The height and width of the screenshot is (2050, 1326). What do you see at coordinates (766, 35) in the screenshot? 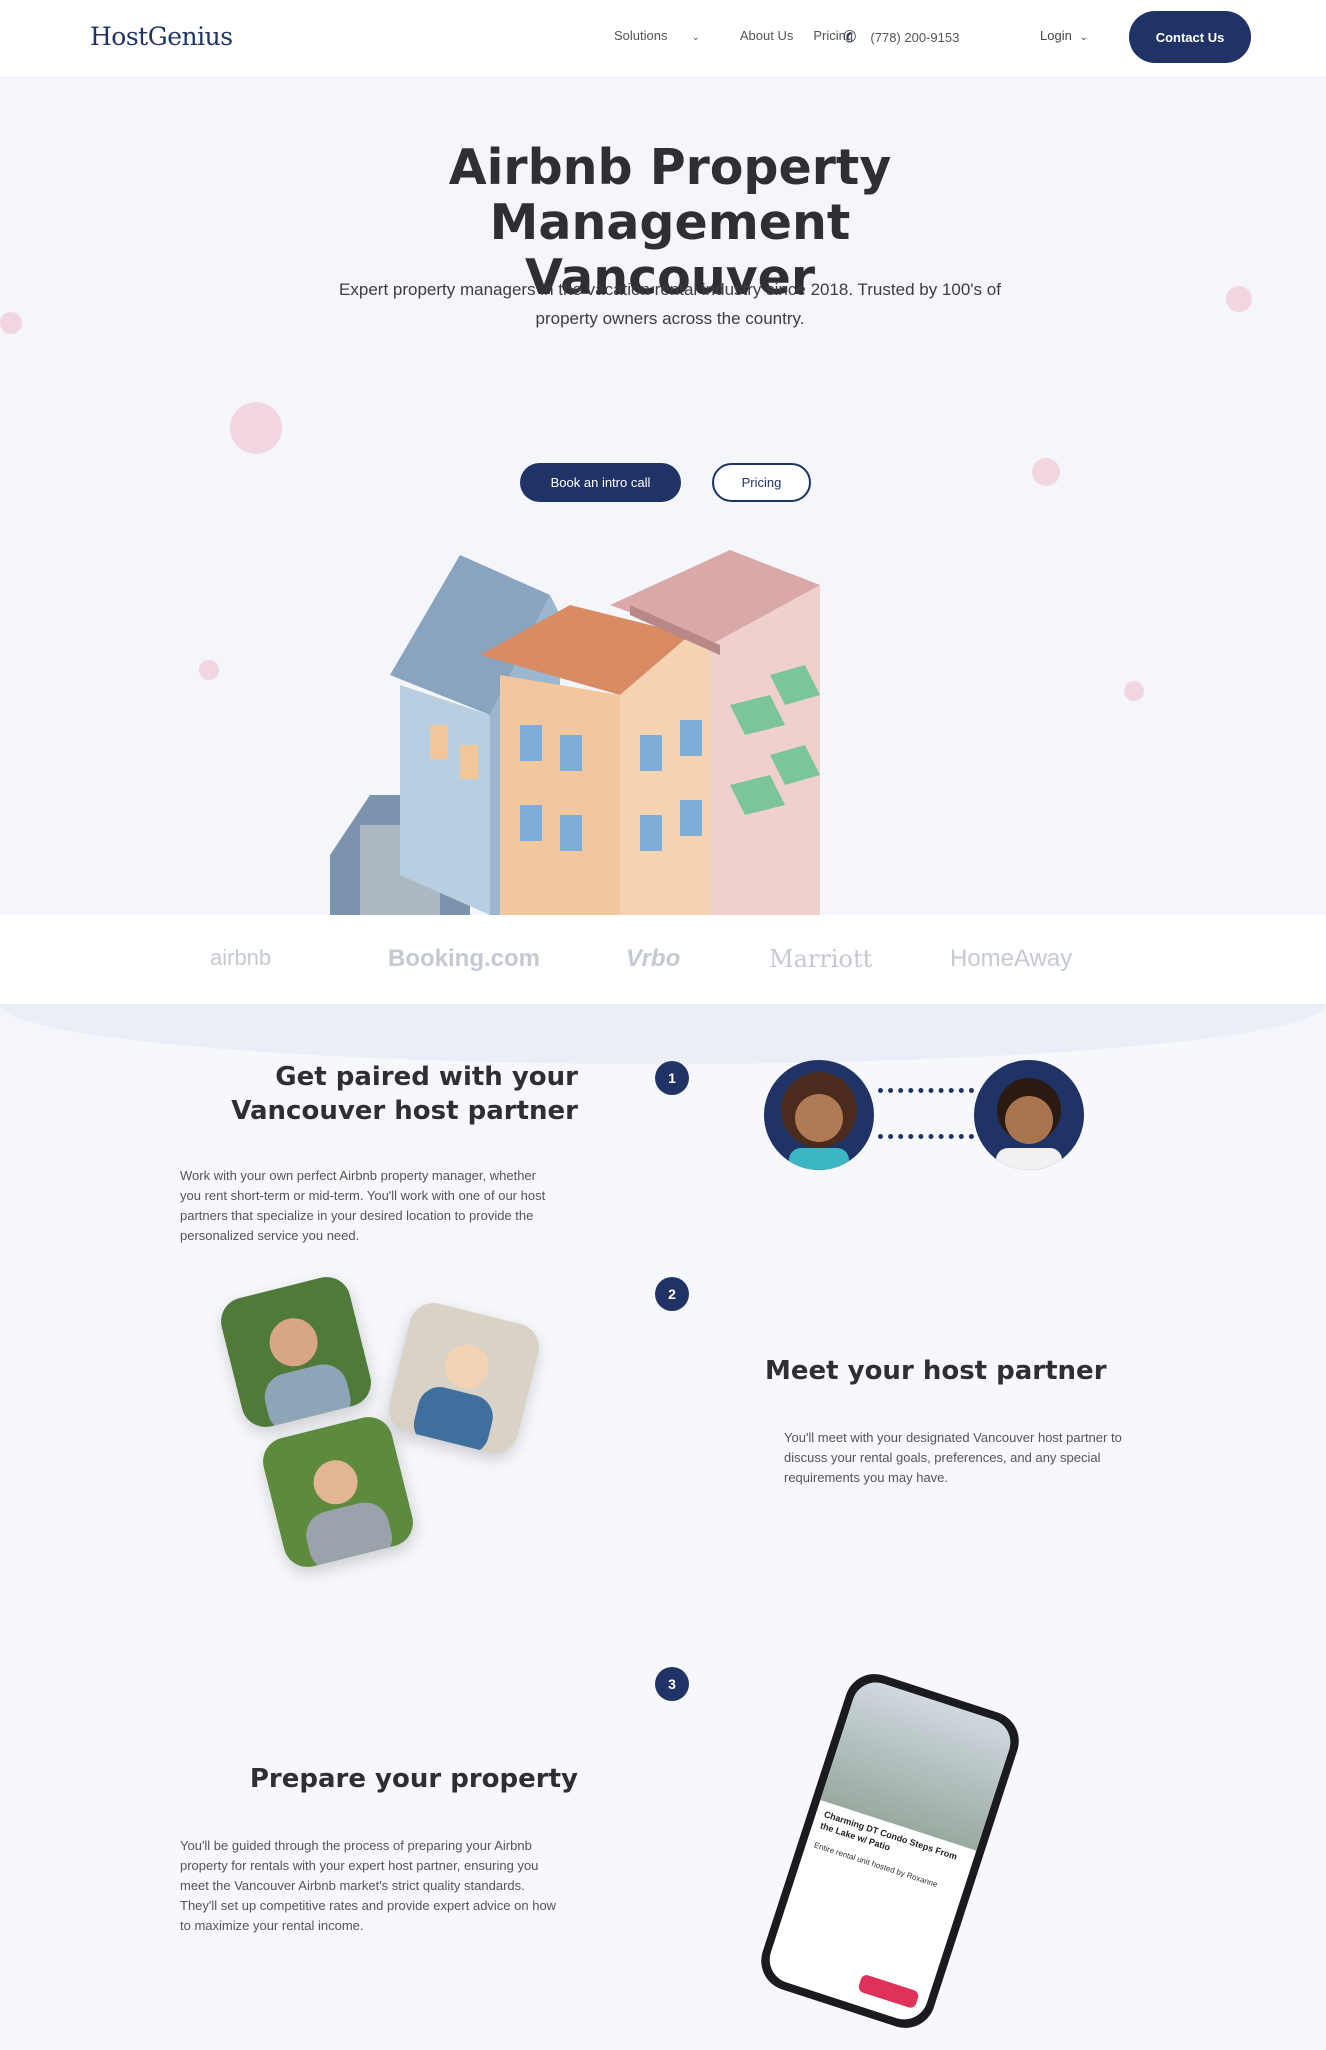
I see `nav-about: About Us` at bounding box center [766, 35].